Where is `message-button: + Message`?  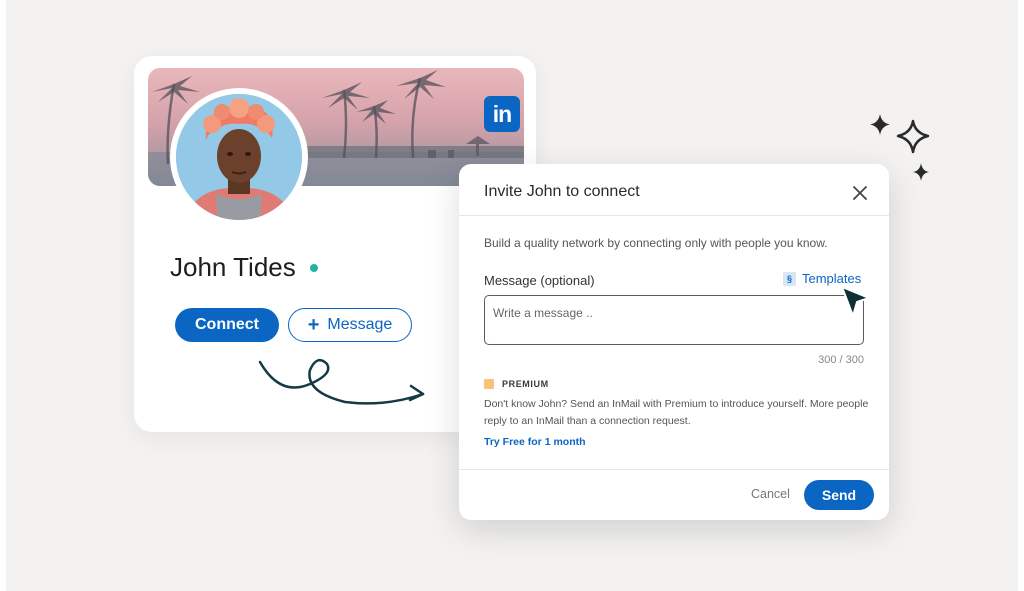
message-button: + Message is located at coordinates (350, 325).